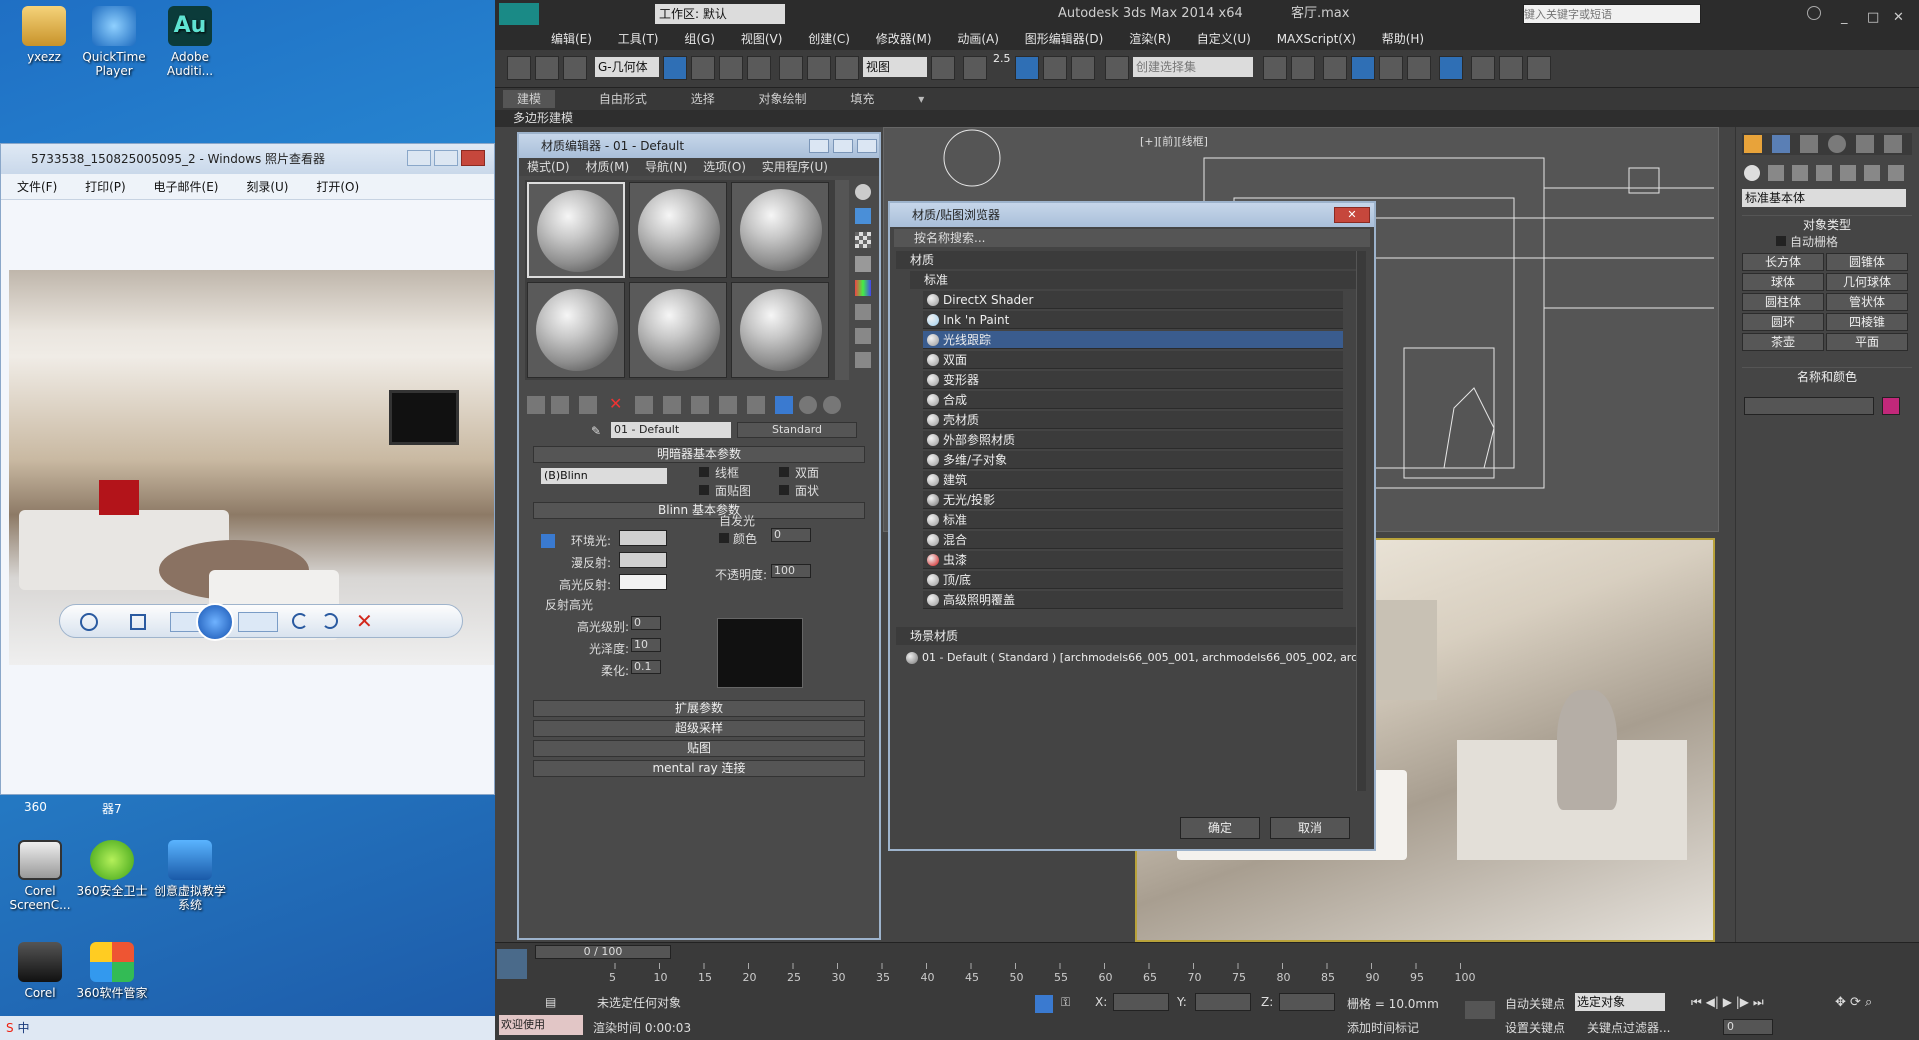 The height and width of the screenshot is (1040, 1919). What do you see at coordinates (799, 472) in the screenshot?
I see `two-sided-checkbox: 双面` at bounding box center [799, 472].